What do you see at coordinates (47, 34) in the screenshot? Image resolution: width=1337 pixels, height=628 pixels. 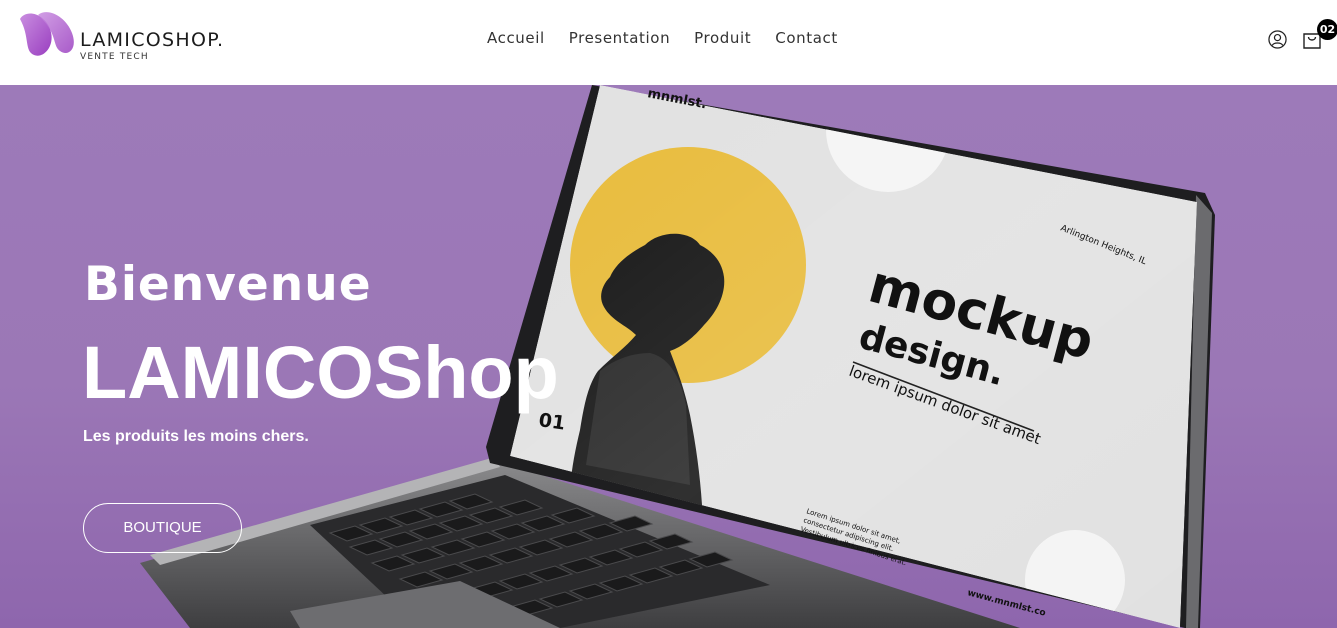 I see `petal-logo-icon` at bounding box center [47, 34].